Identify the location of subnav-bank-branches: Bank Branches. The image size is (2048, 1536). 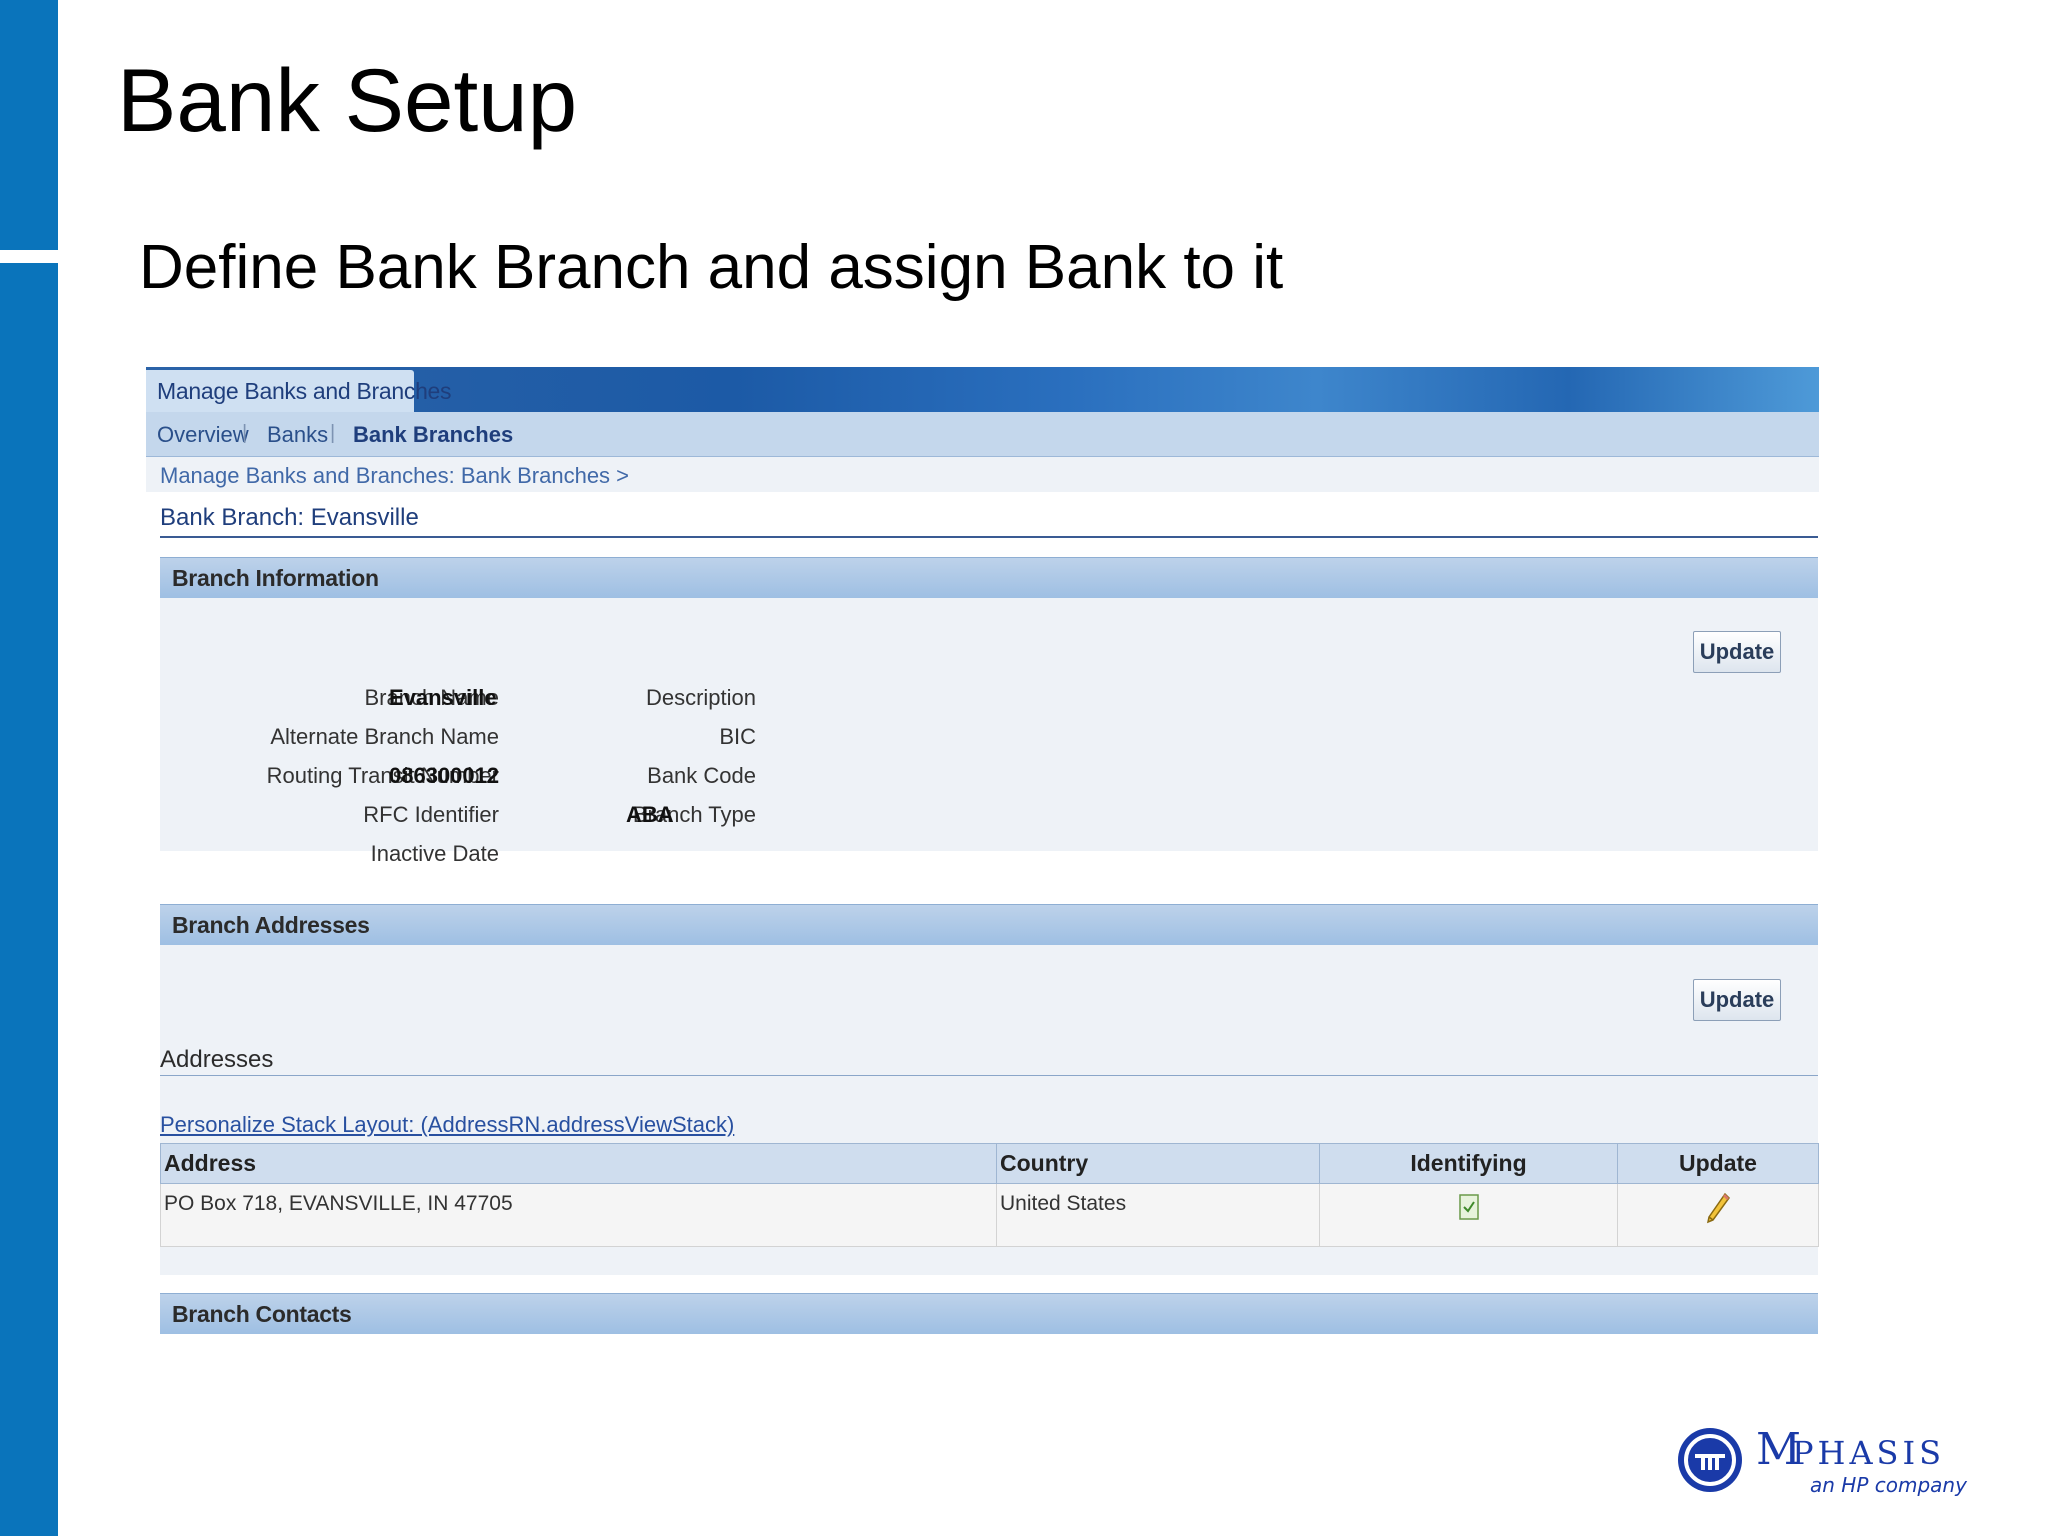
(433, 435).